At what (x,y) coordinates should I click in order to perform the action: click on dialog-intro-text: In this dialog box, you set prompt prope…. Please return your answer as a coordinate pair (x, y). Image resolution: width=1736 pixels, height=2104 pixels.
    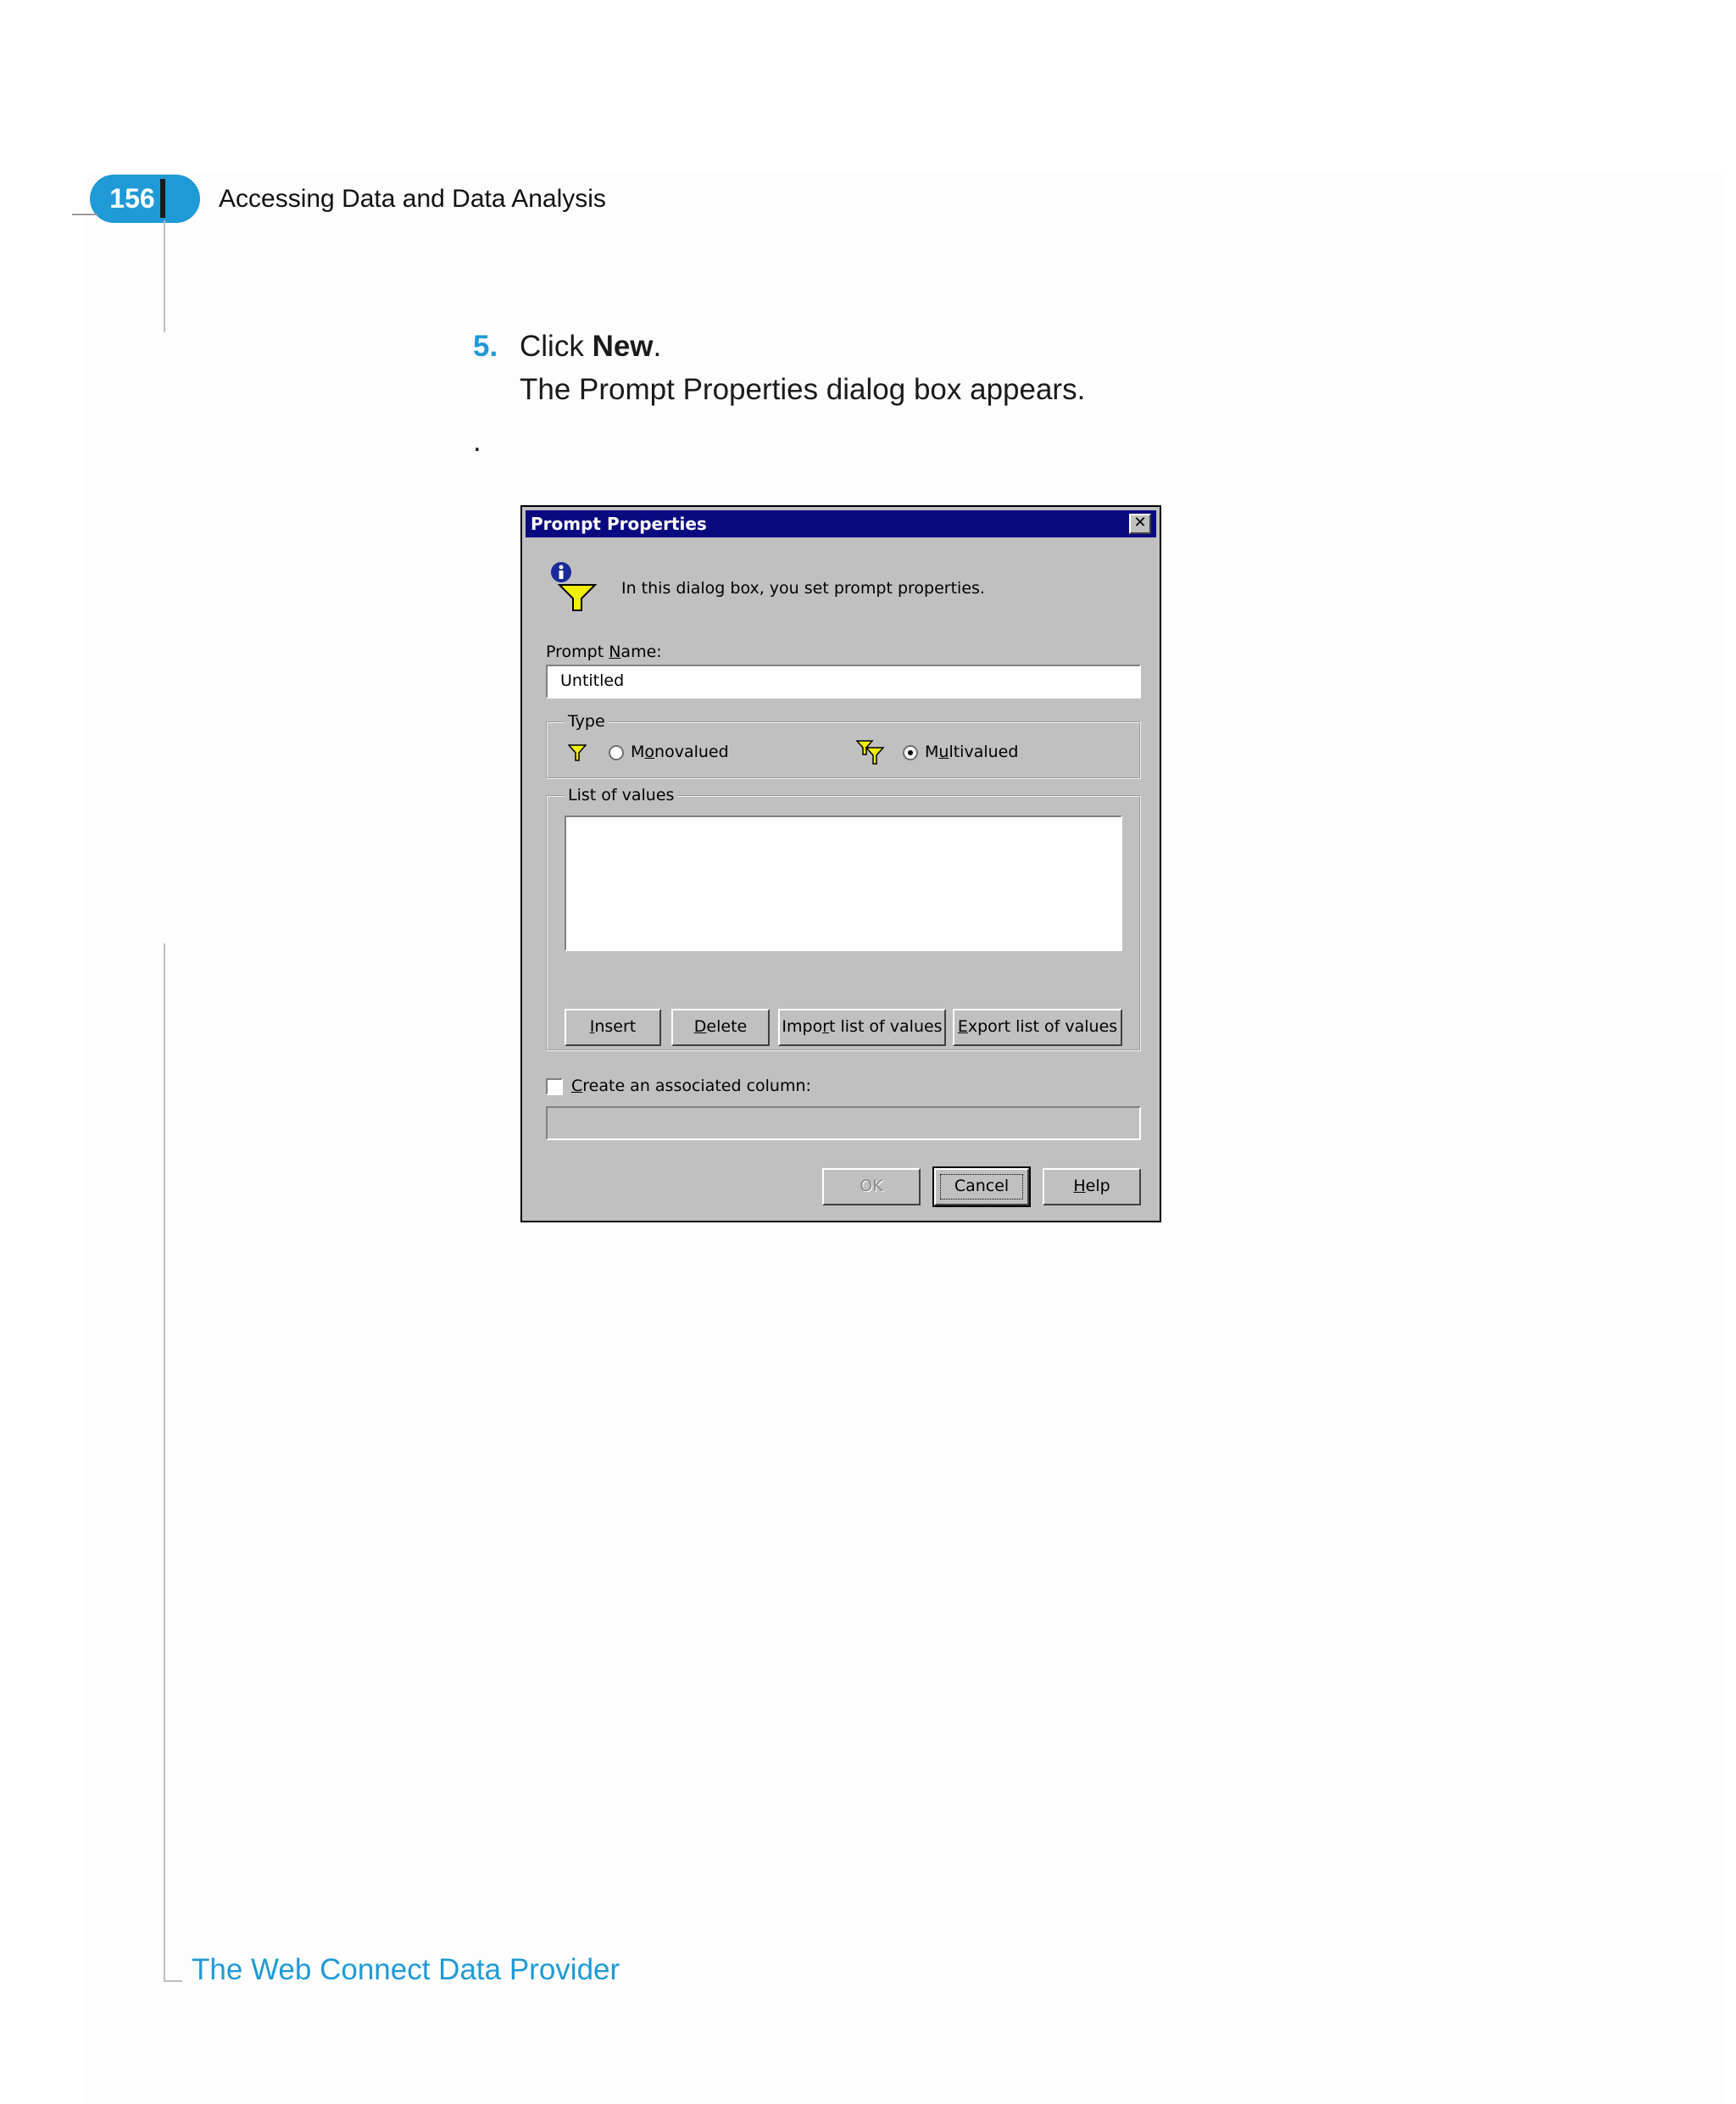
    Looking at the image, I should click on (803, 588).